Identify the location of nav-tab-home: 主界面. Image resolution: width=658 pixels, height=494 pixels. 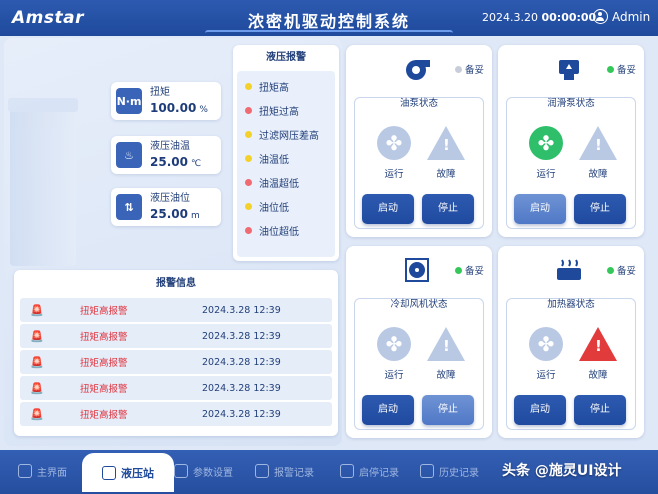
(42, 471).